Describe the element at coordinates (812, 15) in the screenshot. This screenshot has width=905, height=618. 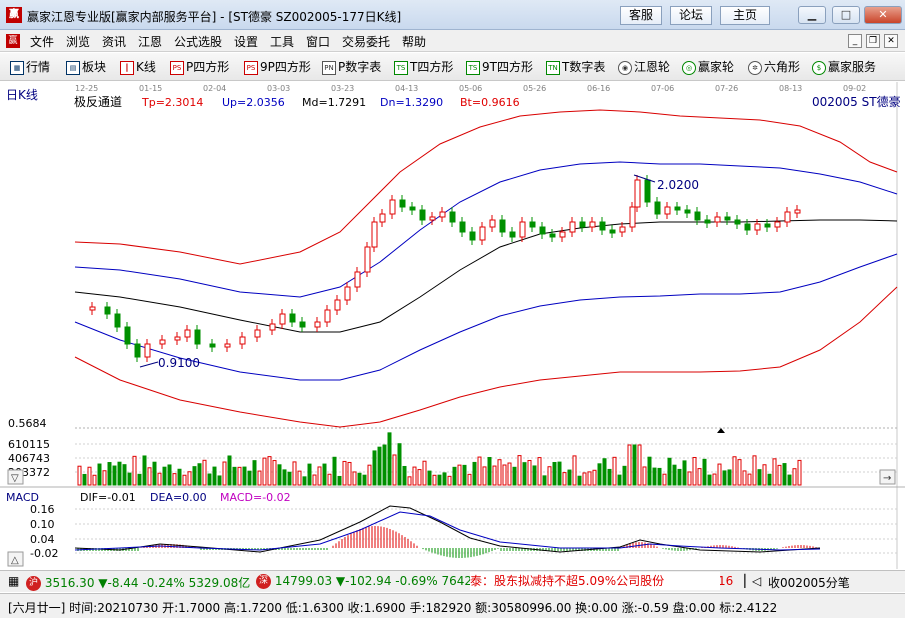
I see `minimize-icon: ▁` at that location.